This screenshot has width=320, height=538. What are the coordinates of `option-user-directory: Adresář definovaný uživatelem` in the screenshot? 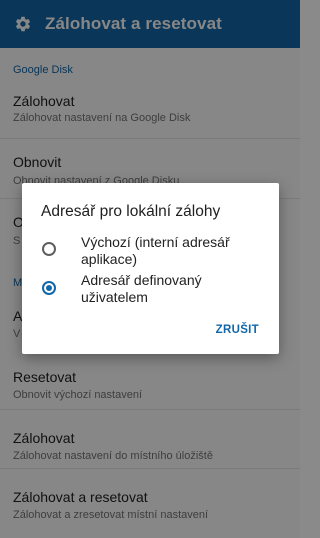 It's located at (150, 289).